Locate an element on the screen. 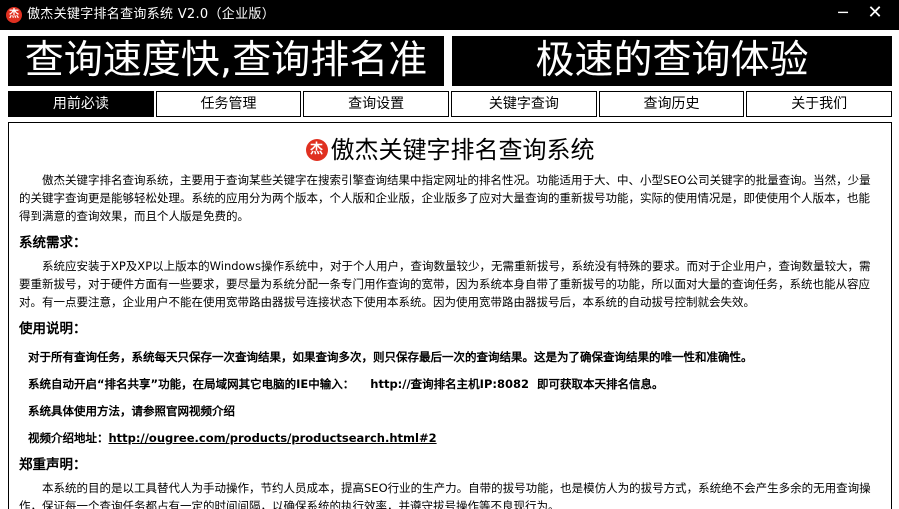  content-title: 傲杰关键字排名查询系统 is located at coordinates (462, 150).